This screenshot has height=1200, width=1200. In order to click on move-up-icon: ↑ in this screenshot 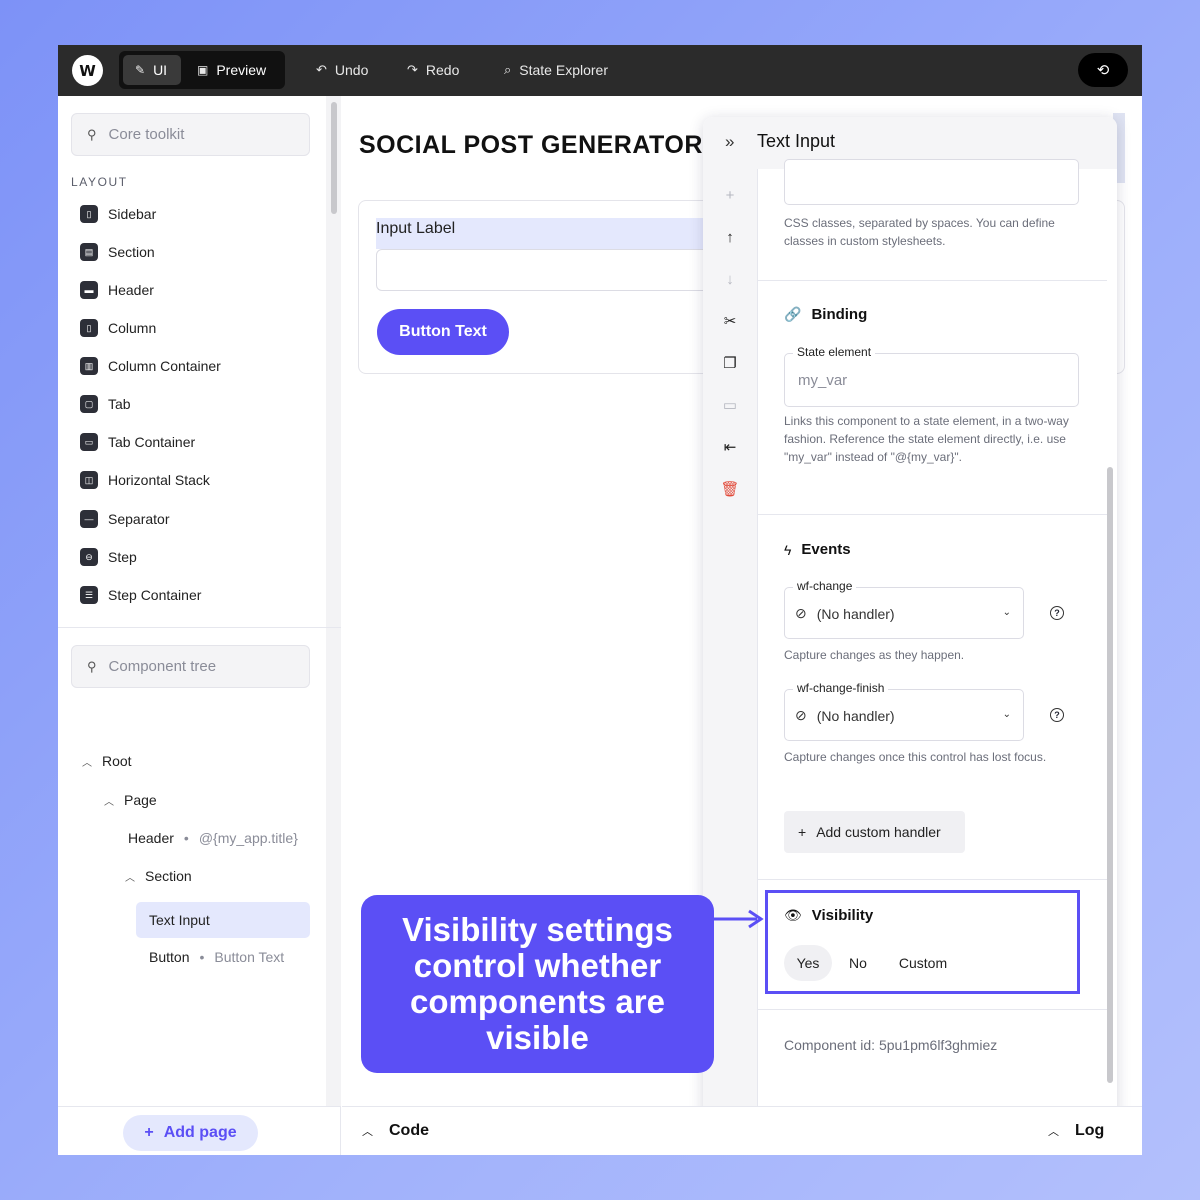, I will do `click(730, 237)`.